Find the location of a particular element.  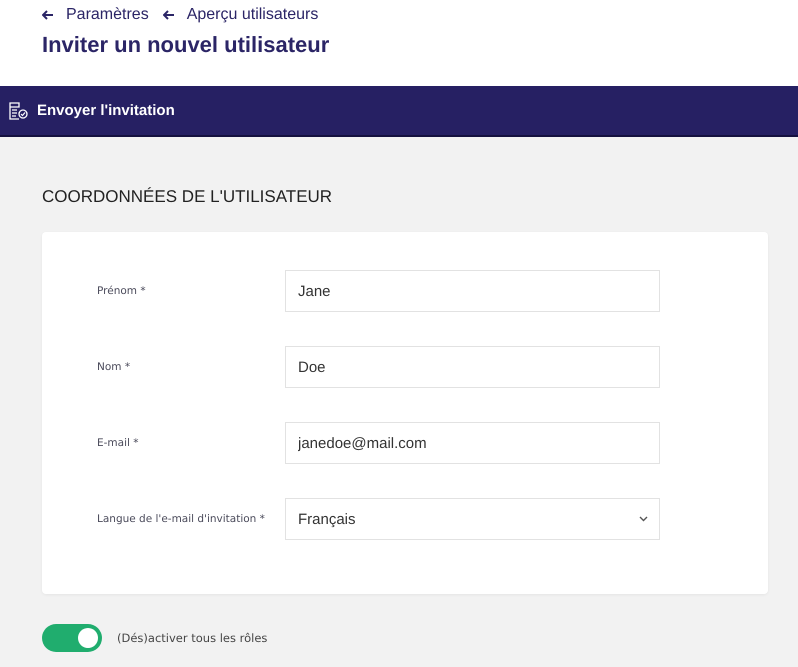

send-invitation-button: Envoyer l'invitation is located at coordinates (91, 111).